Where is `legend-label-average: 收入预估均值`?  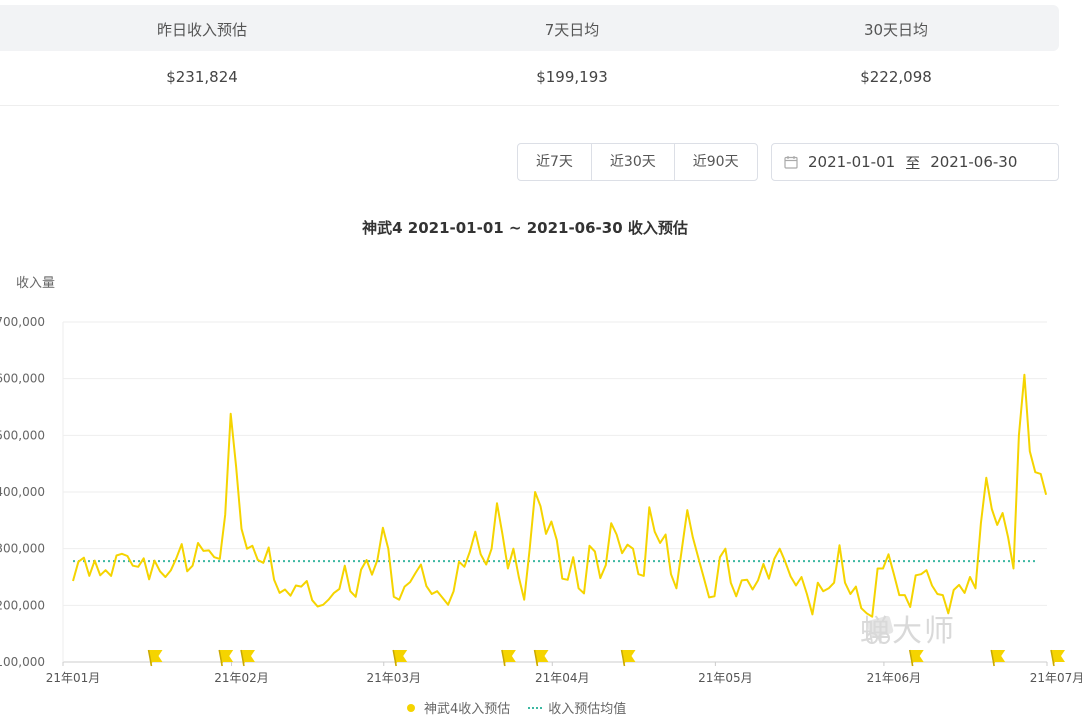
legend-label-average: 收入预估均值 is located at coordinates (587, 709).